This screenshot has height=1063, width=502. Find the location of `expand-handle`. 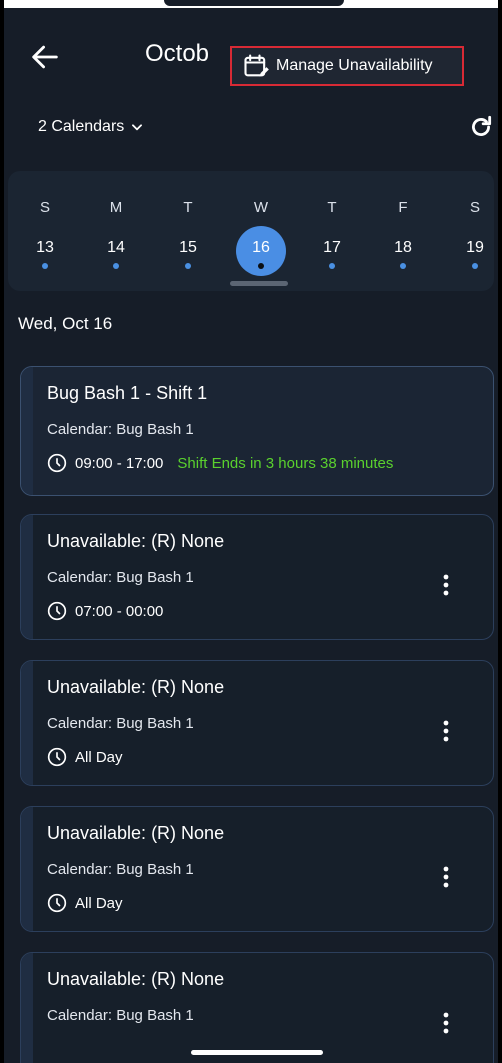

expand-handle is located at coordinates (259, 283).